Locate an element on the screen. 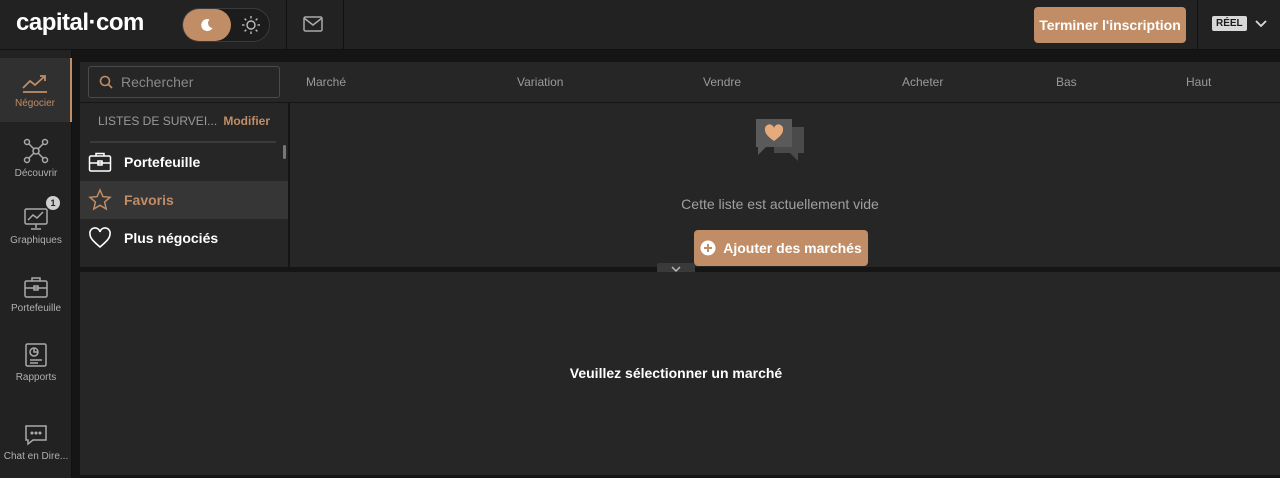 The image size is (1280, 478). heart-icon is located at coordinates (100, 238).